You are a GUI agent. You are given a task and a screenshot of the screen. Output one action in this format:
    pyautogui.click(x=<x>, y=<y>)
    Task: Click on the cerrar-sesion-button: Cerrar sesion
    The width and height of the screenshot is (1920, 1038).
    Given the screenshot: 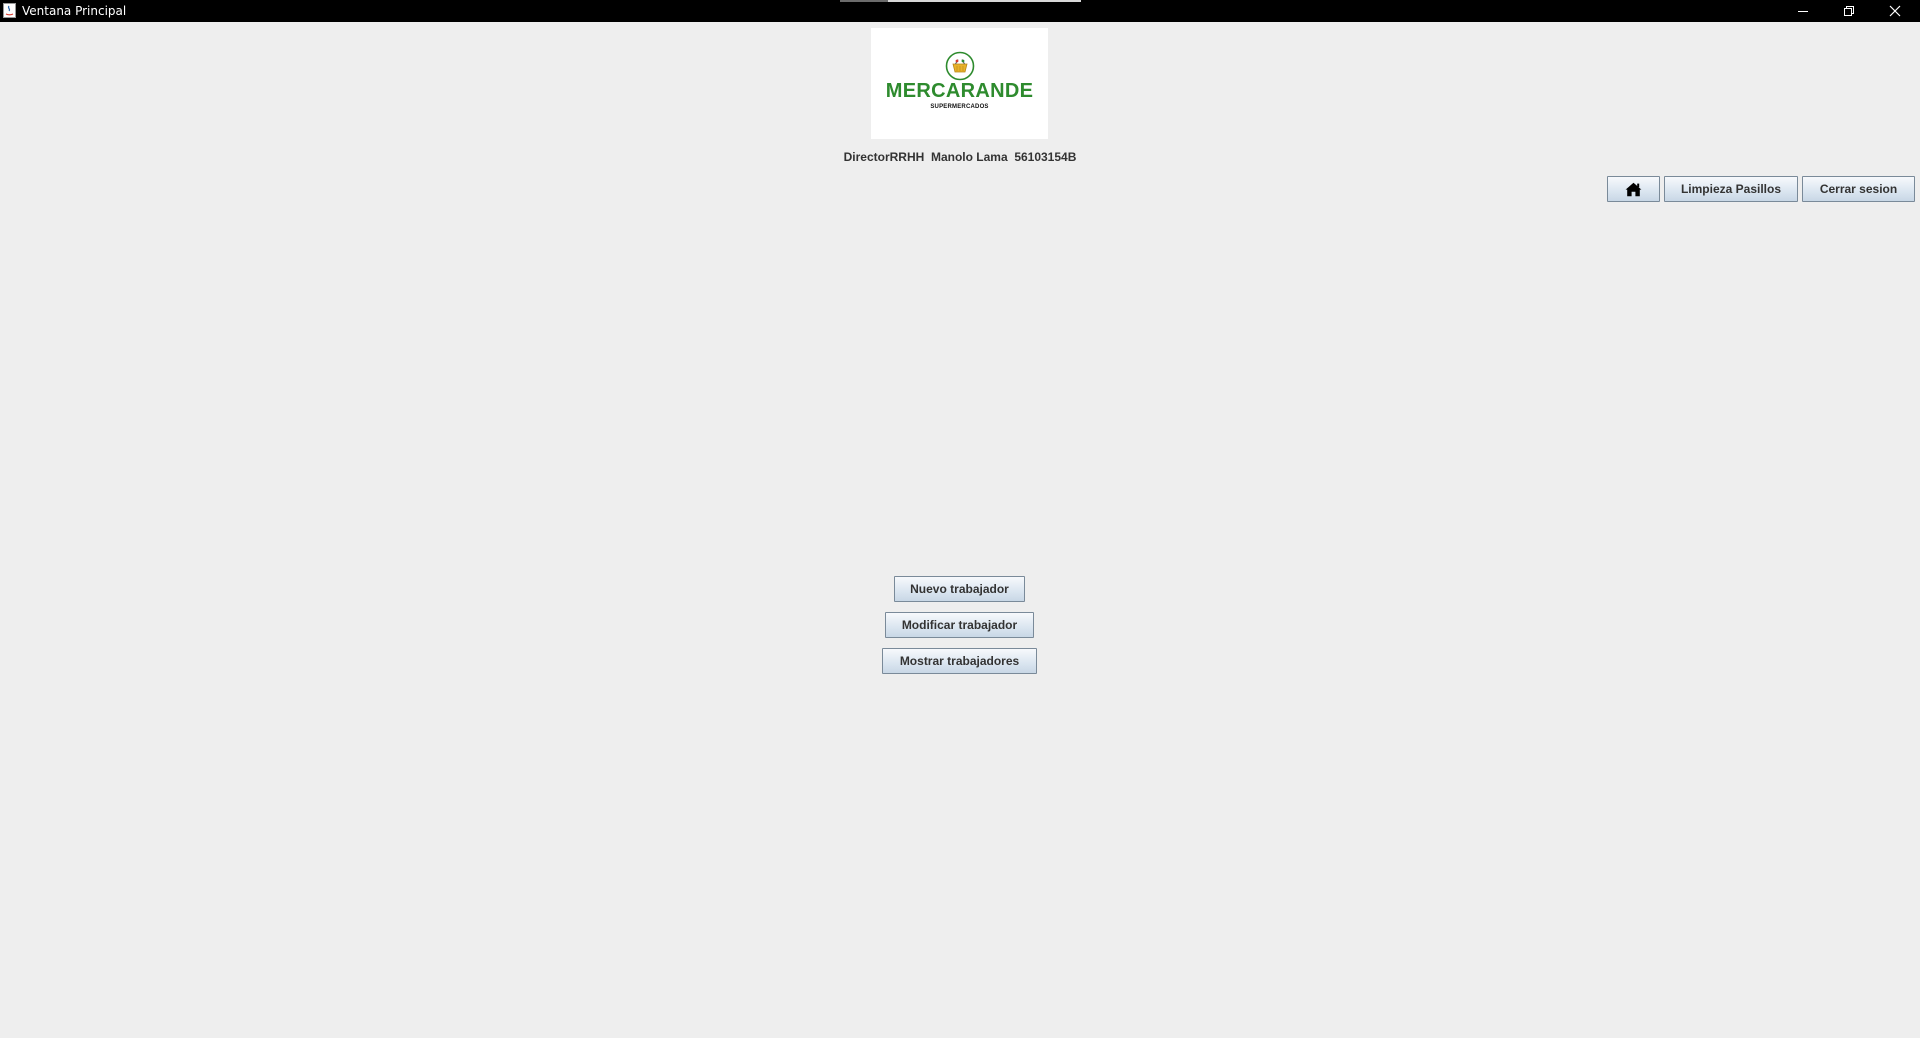 What is the action you would take?
    pyautogui.click(x=1858, y=189)
    